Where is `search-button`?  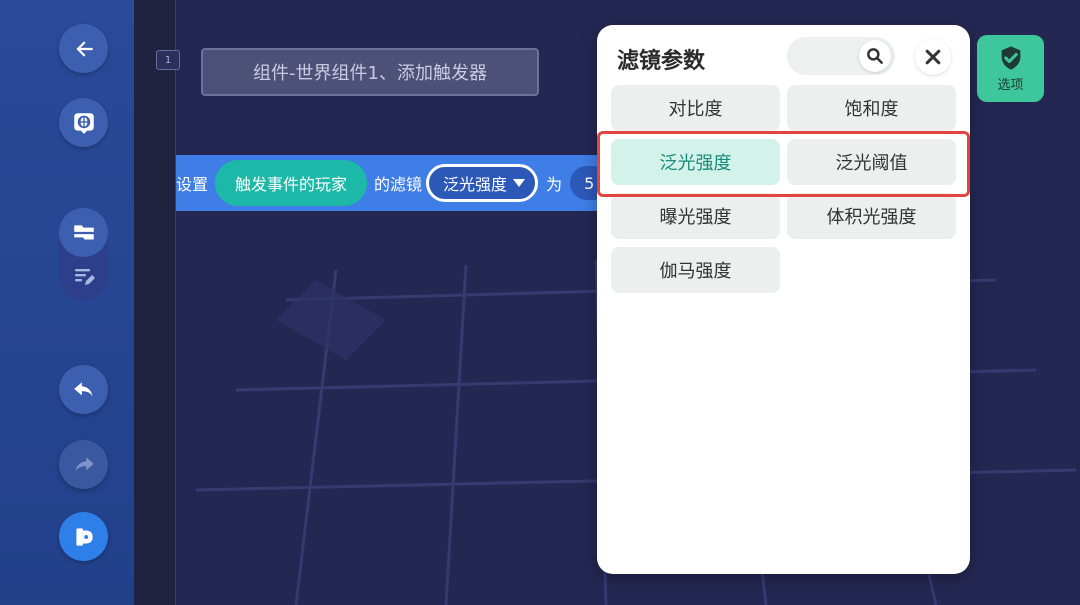 search-button is located at coordinates (875, 56).